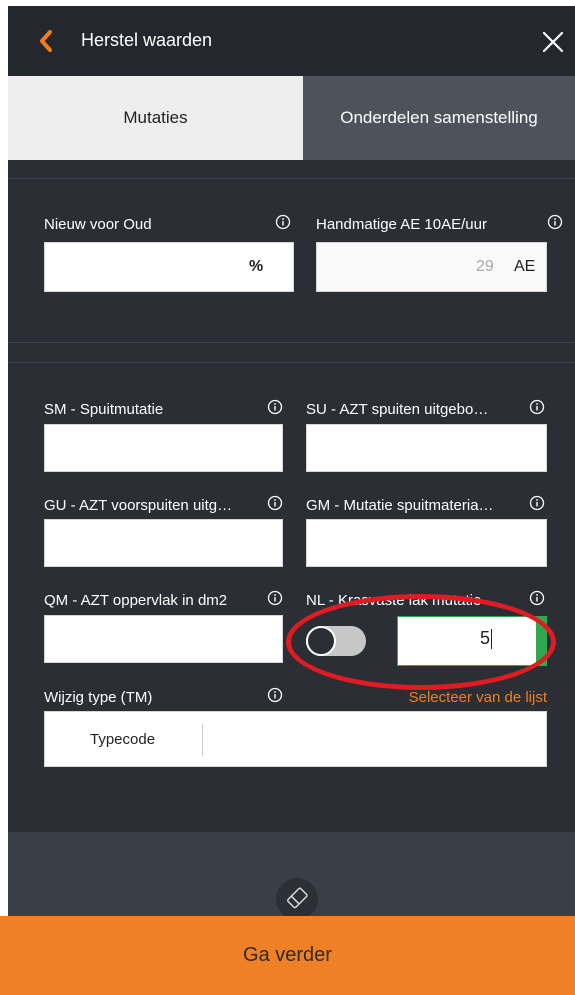 This screenshot has height=995, width=575. I want to click on back-chevron-icon, so click(46, 41).